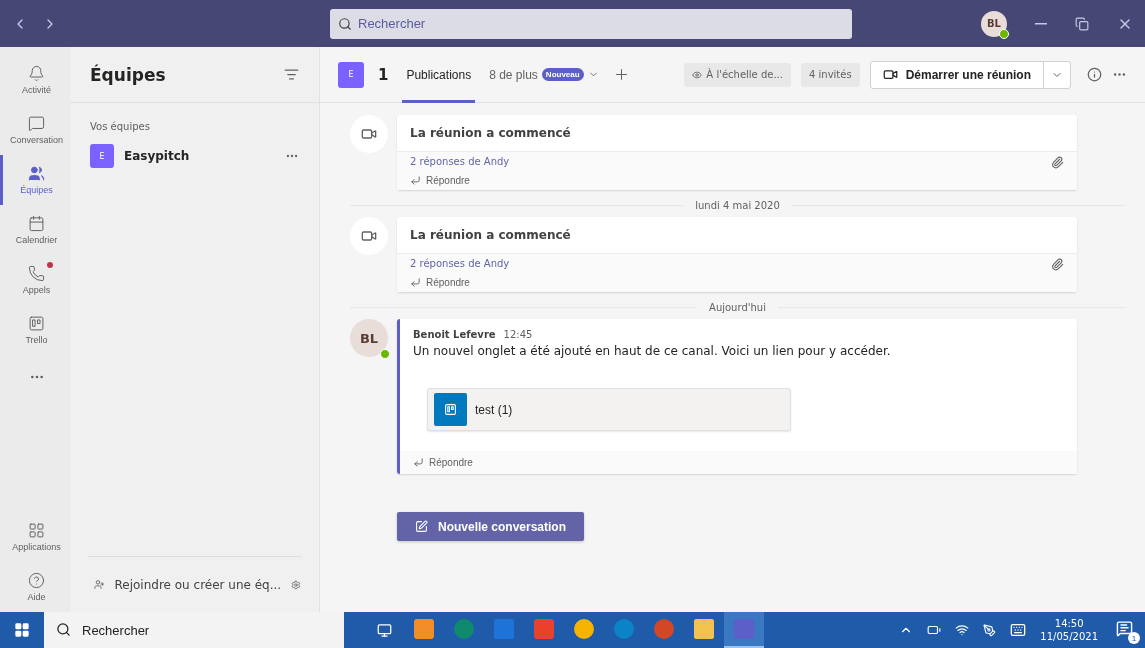 The image size is (1145, 648). I want to click on join-team-icon, so click(99, 584).